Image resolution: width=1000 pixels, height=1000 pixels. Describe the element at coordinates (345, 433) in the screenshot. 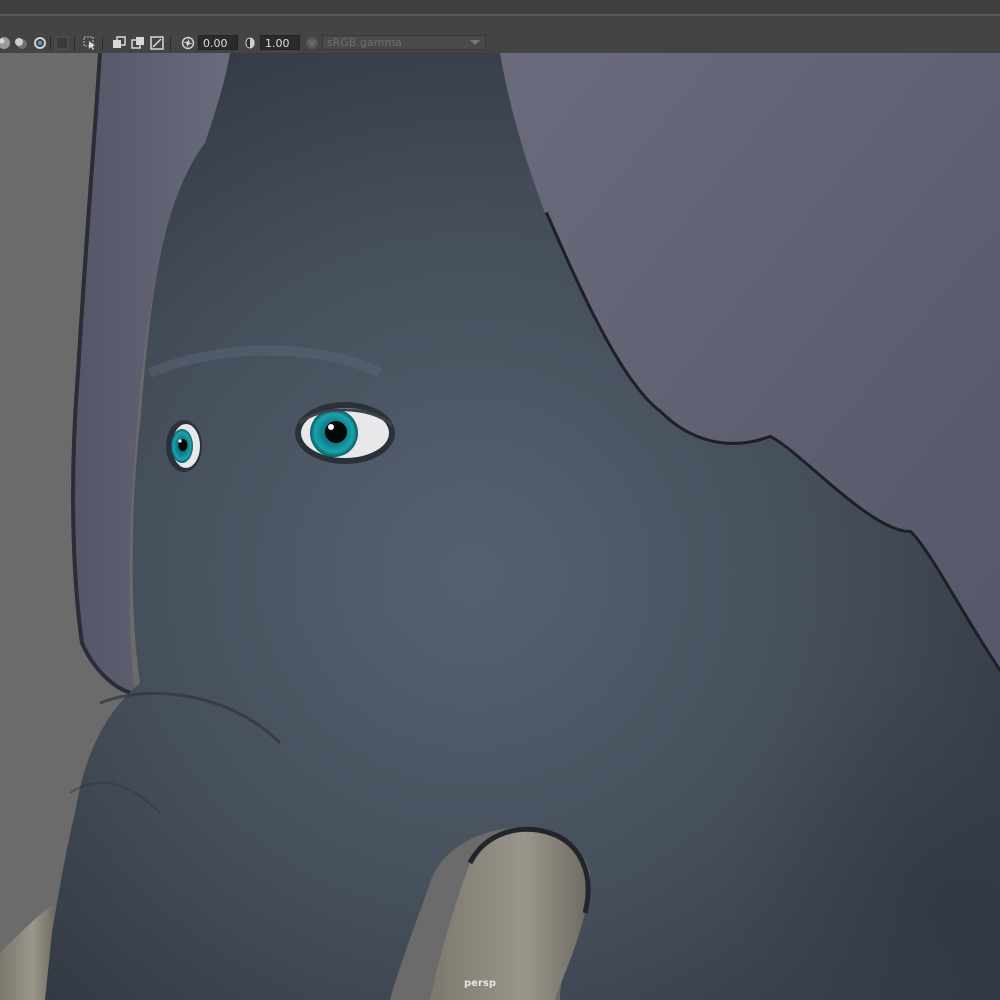

I see `near-eye` at that location.